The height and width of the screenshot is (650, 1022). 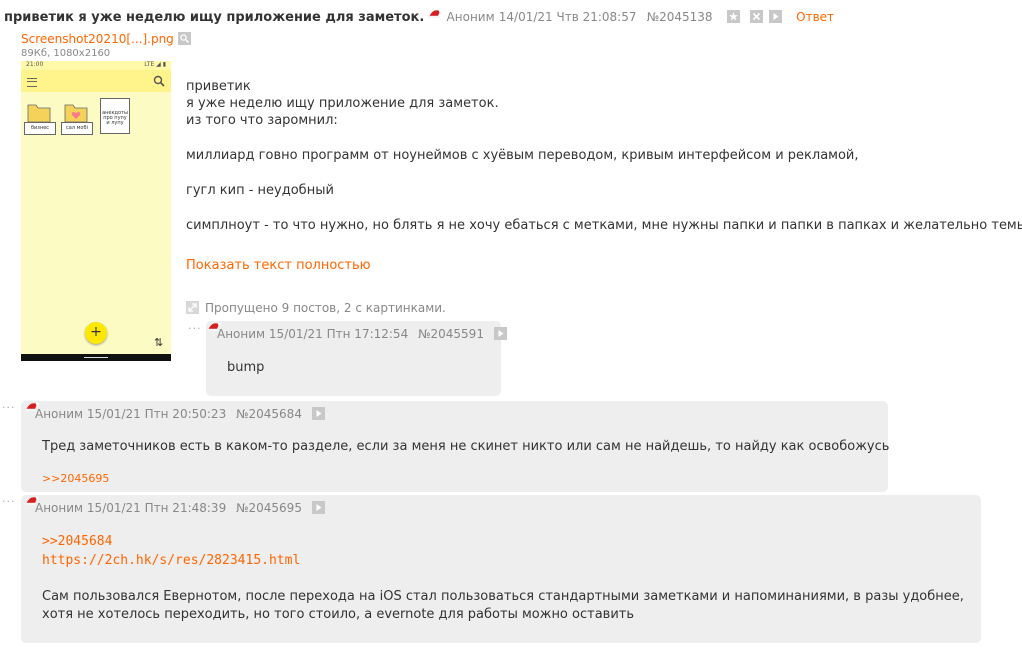 I want to click on file-name-link: Screenshot20210[...].png, so click(x=97, y=39).